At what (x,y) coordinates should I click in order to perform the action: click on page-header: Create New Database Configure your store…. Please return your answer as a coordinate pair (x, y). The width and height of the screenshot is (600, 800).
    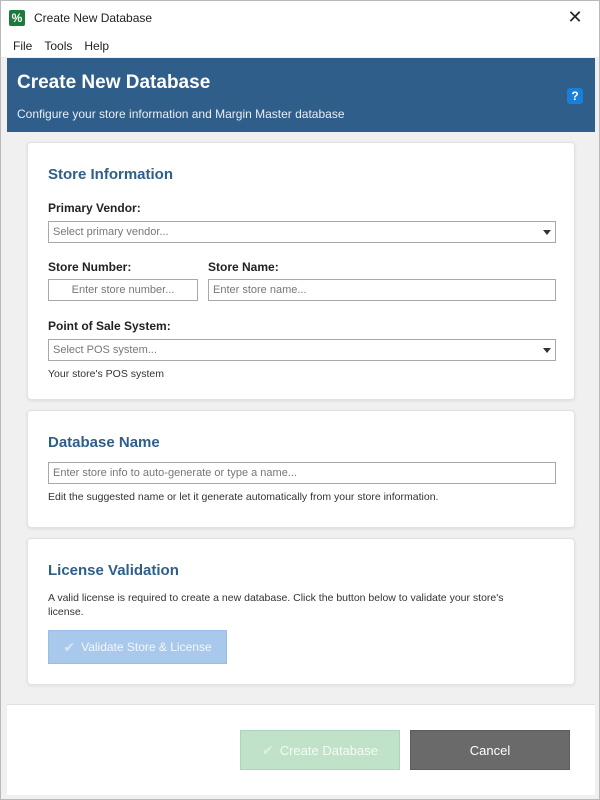
    Looking at the image, I should click on (301, 95).